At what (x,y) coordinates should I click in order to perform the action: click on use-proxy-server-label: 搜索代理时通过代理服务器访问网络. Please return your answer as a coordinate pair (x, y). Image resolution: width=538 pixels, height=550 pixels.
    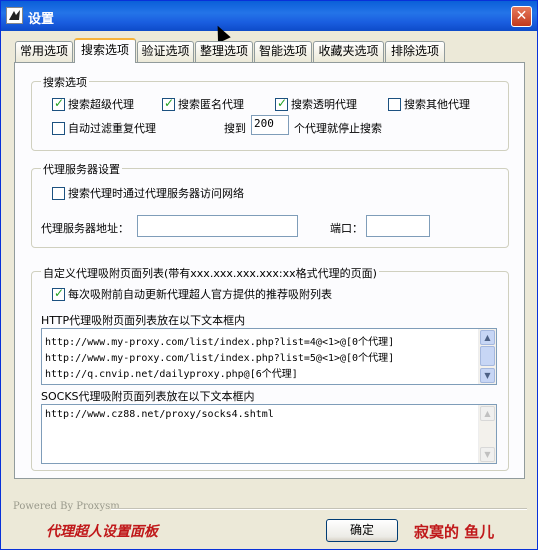
    Looking at the image, I should click on (156, 193).